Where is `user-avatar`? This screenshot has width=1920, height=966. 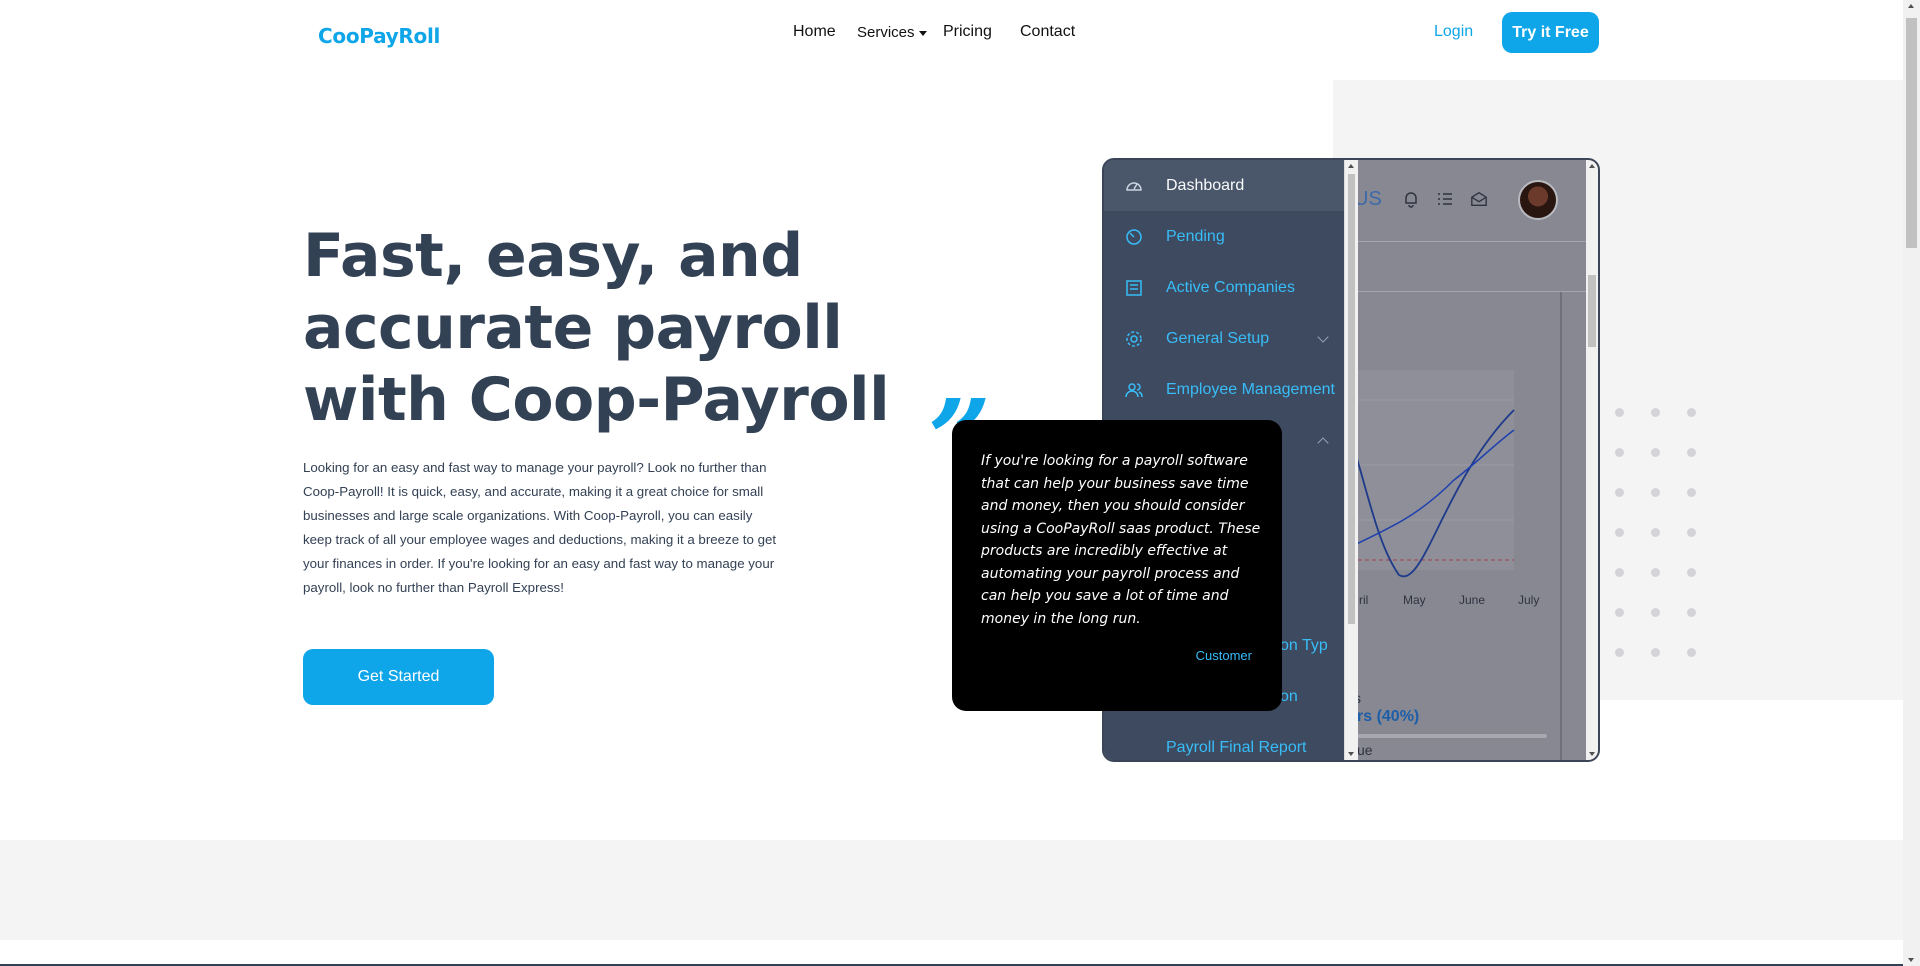
user-avatar is located at coordinates (1538, 200).